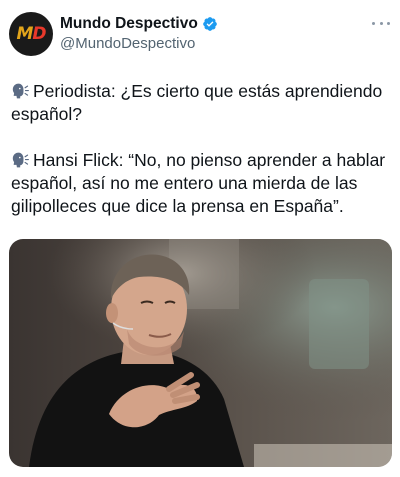 The image size is (400, 477). What do you see at coordinates (129, 24) in the screenshot?
I see `display-name: Mundo Despectivo` at bounding box center [129, 24].